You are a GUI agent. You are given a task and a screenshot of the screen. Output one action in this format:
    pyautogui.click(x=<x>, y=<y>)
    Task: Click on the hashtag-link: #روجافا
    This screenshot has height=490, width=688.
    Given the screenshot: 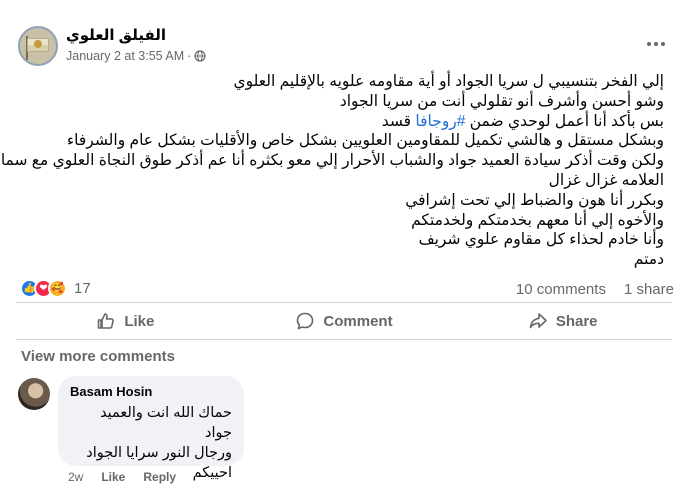 What is the action you would take?
    pyautogui.click(x=440, y=121)
    